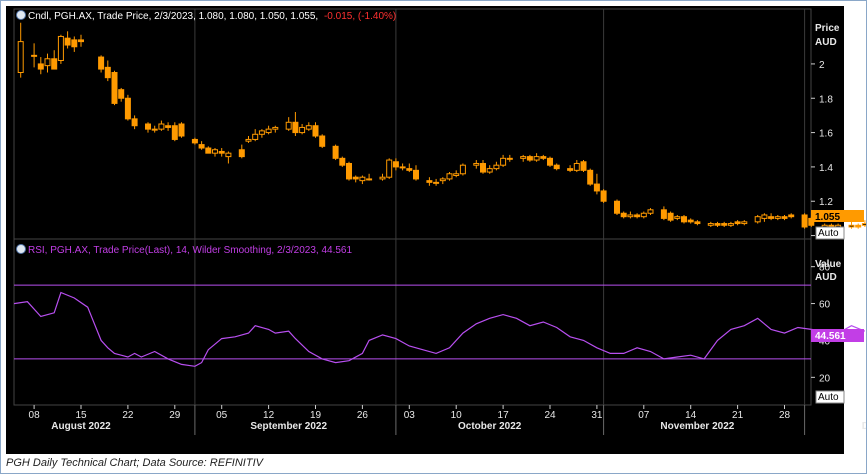  I want to click on x-tick-label: 26, so click(363, 415).